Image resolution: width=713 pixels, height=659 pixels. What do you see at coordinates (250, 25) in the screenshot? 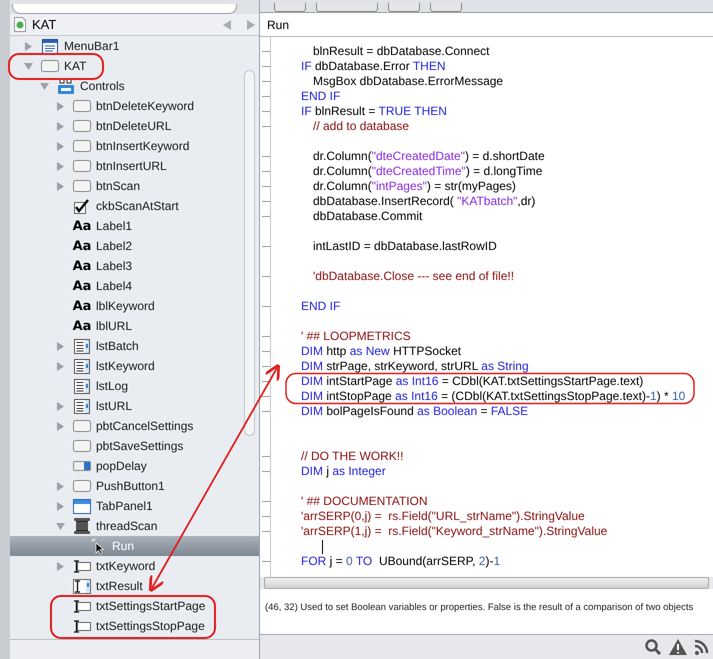
I see `forward-arrow-icon` at bounding box center [250, 25].